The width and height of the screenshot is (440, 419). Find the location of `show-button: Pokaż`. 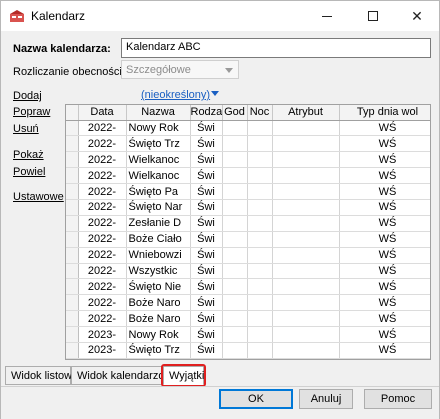

show-button: Pokaż is located at coordinates (28, 155).